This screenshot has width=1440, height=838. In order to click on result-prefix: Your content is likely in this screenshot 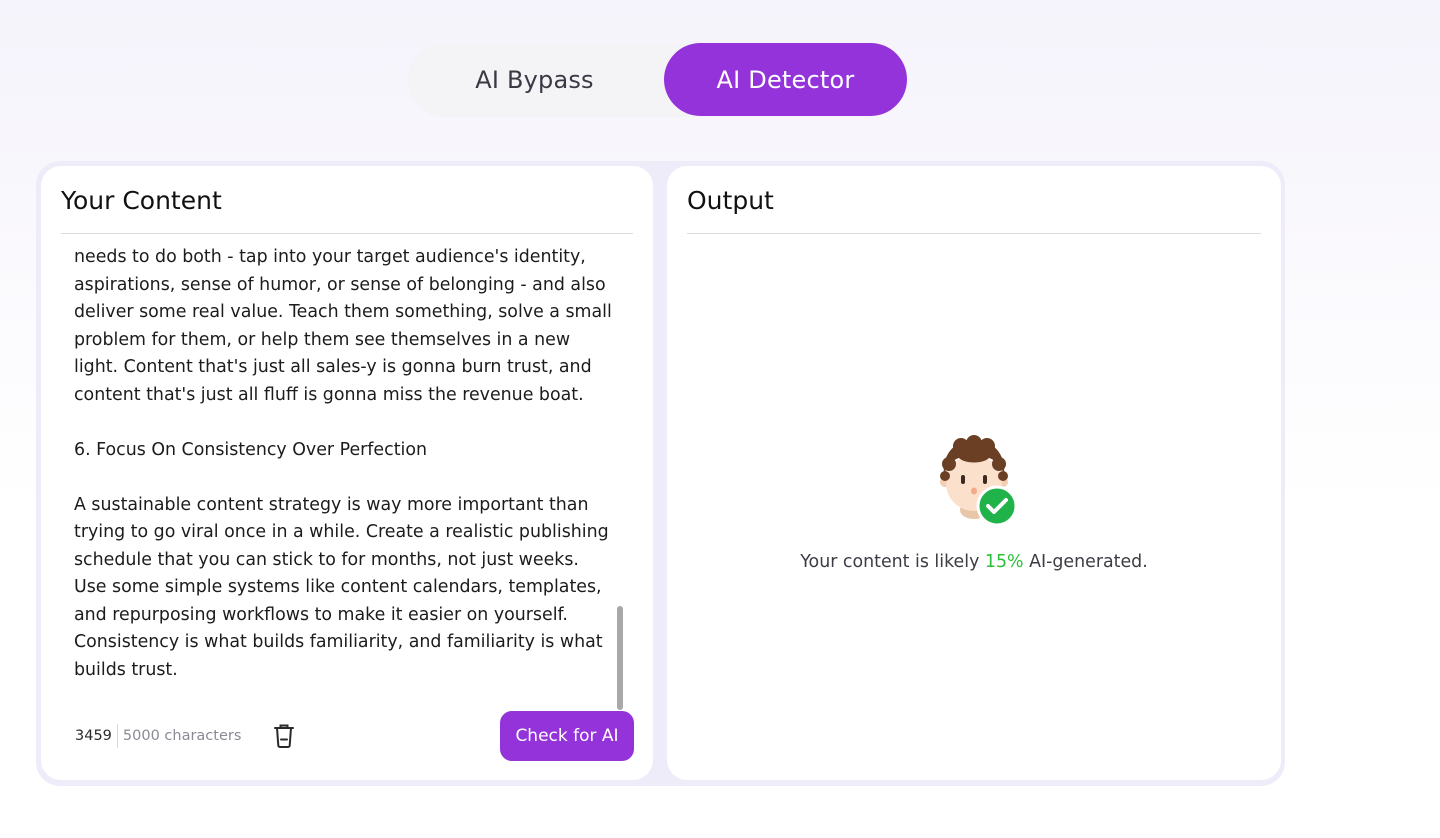, I will do `click(892, 562)`.